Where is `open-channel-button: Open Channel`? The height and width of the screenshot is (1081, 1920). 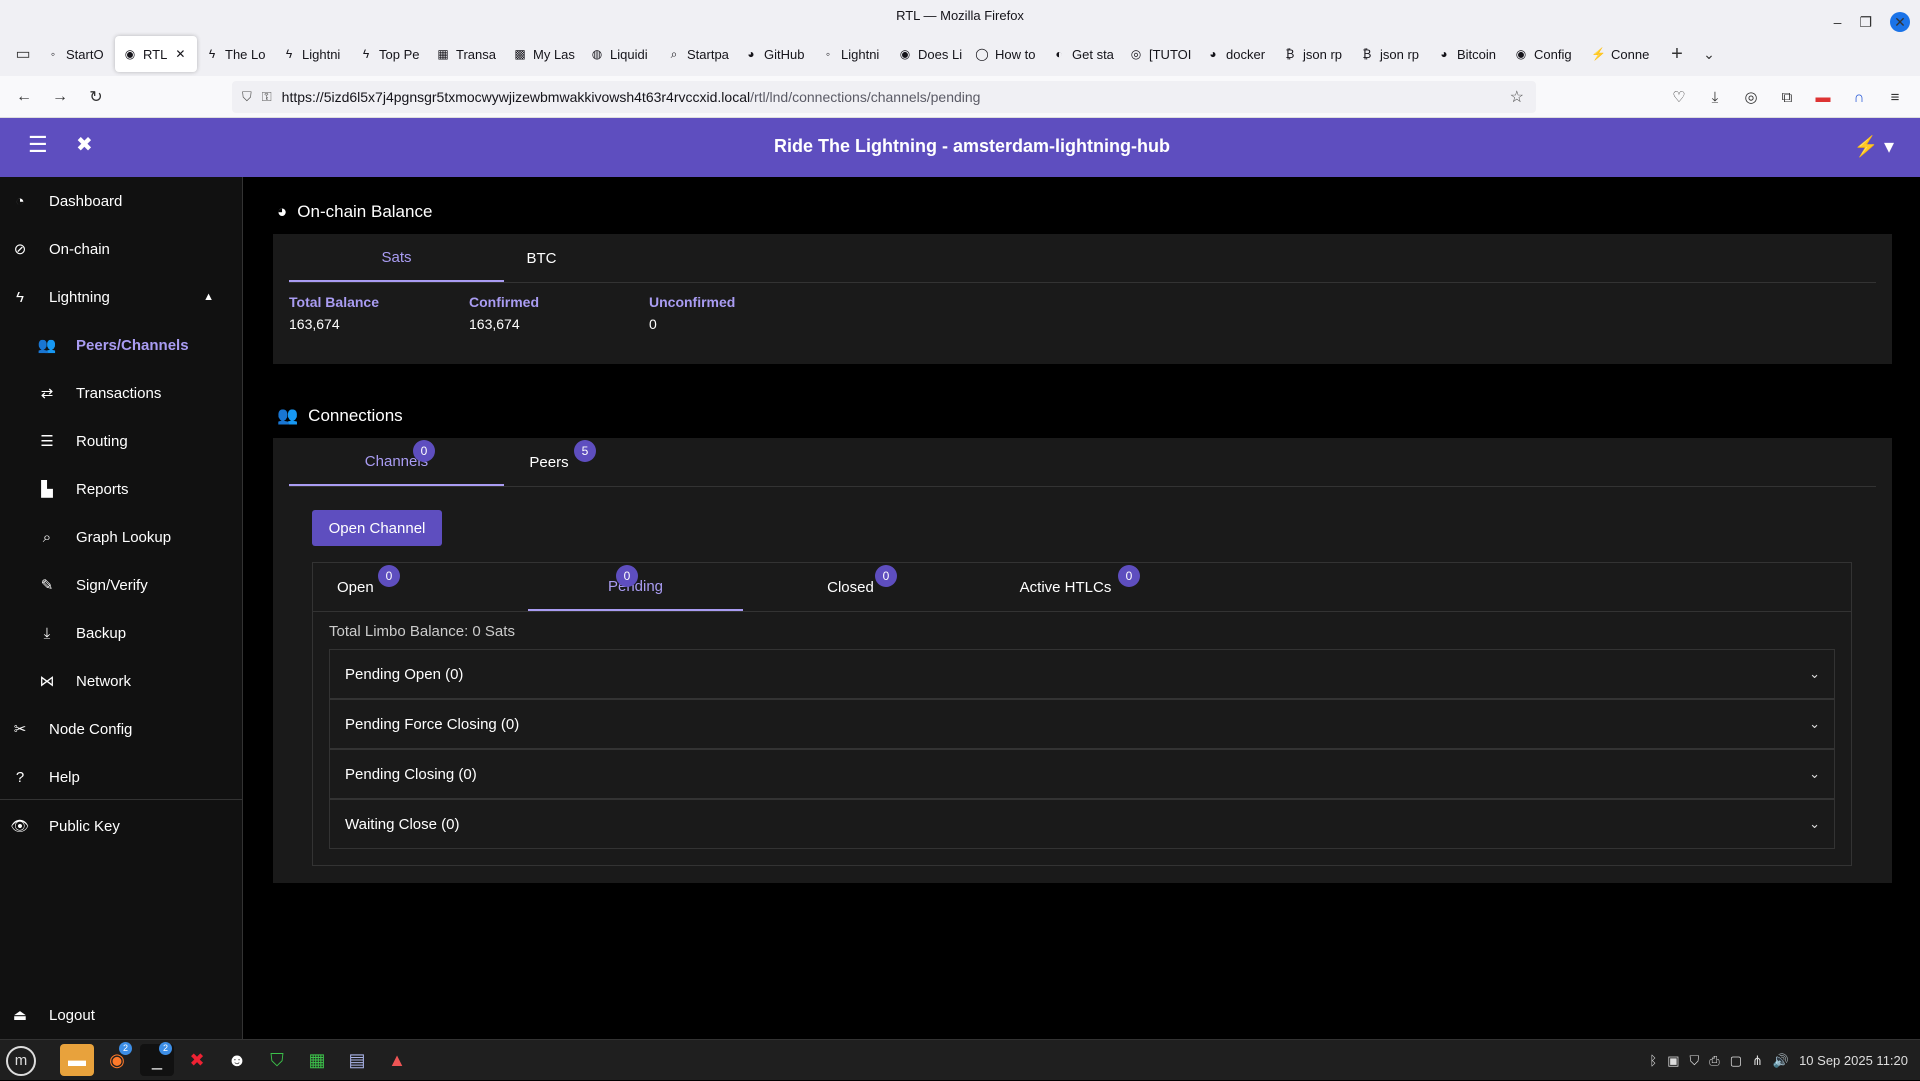 open-channel-button: Open Channel is located at coordinates (377, 528).